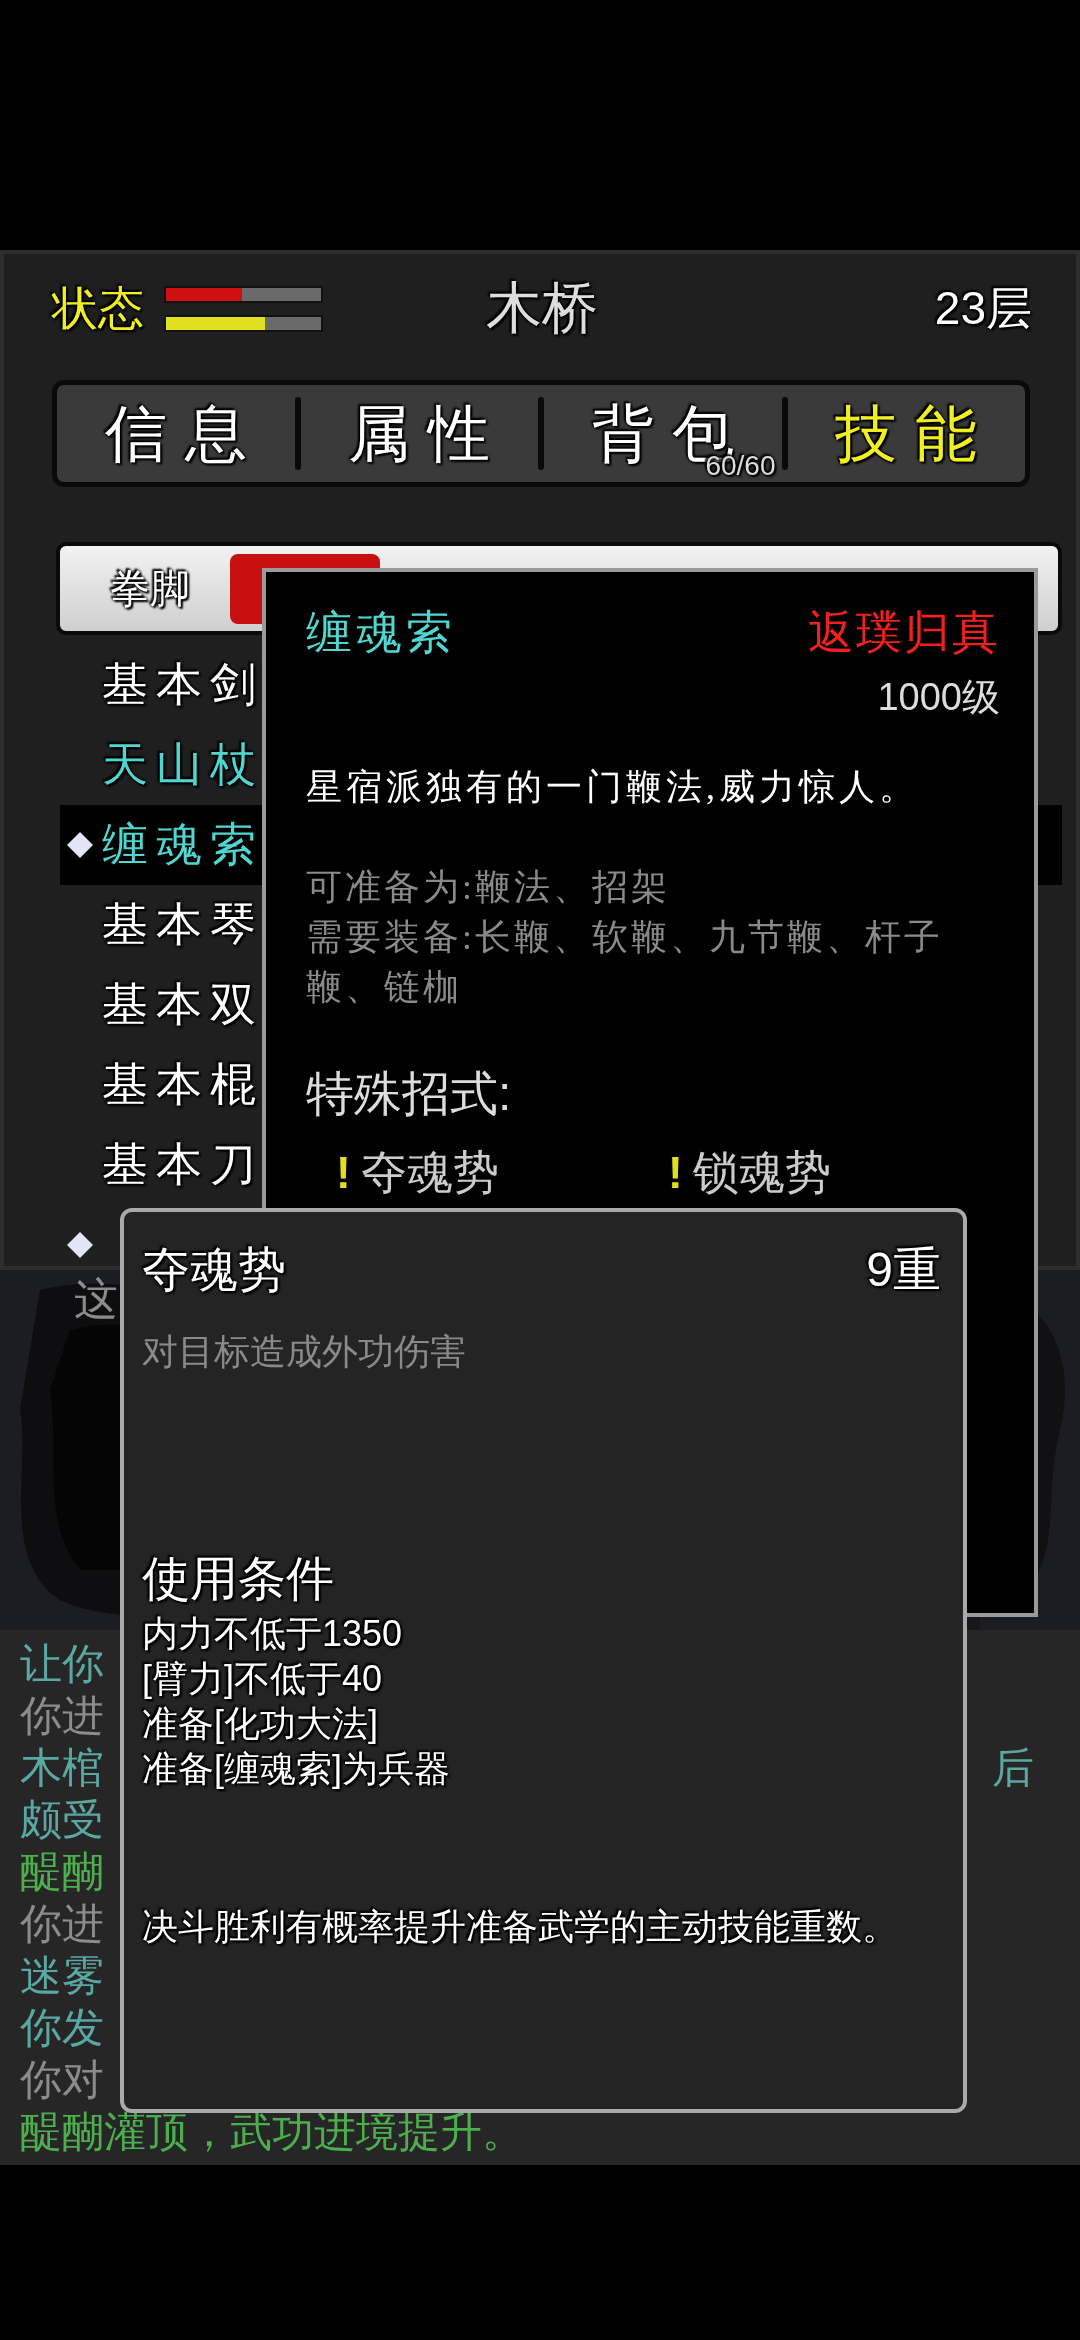 The image size is (1080, 2340). What do you see at coordinates (238, 1579) in the screenshot?
I see `conditions-heading: 使用条件` at bounding box center [238, 1579].